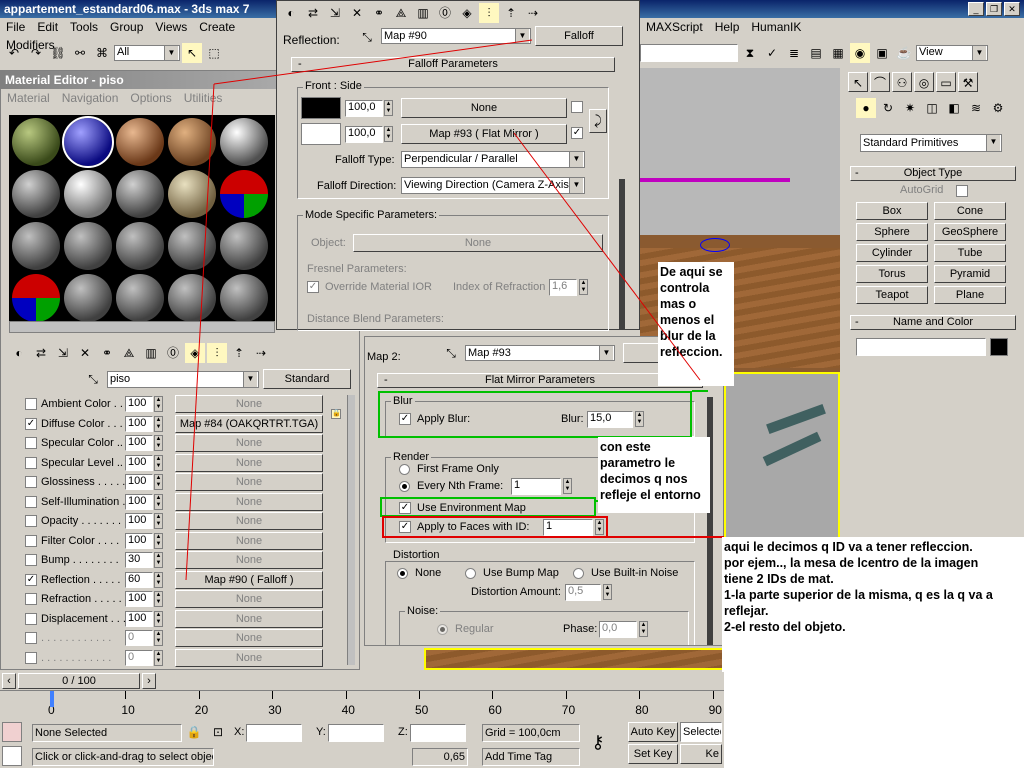 The height and width of the screenshot is (768, 1024). I want to click on regular-radio, so click(442, 629).